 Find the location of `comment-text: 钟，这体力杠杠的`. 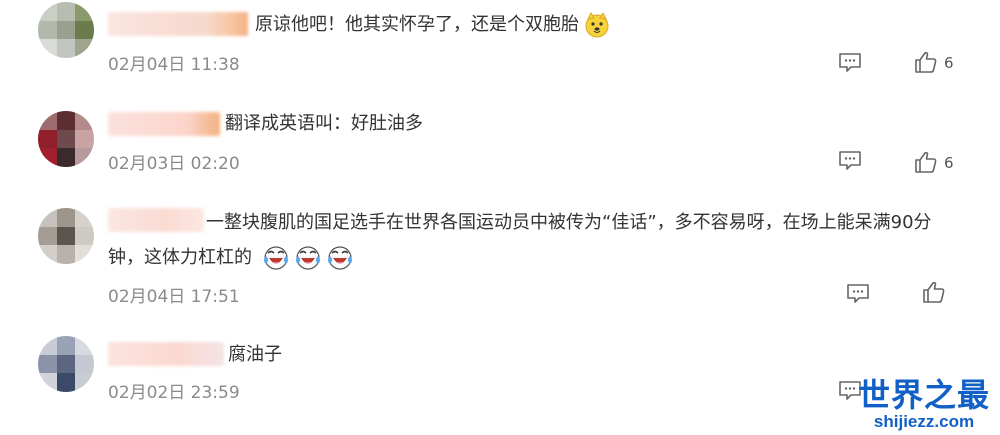

comment-text: 钟，这体力杠杠的 is located at coordinates (231, 258).